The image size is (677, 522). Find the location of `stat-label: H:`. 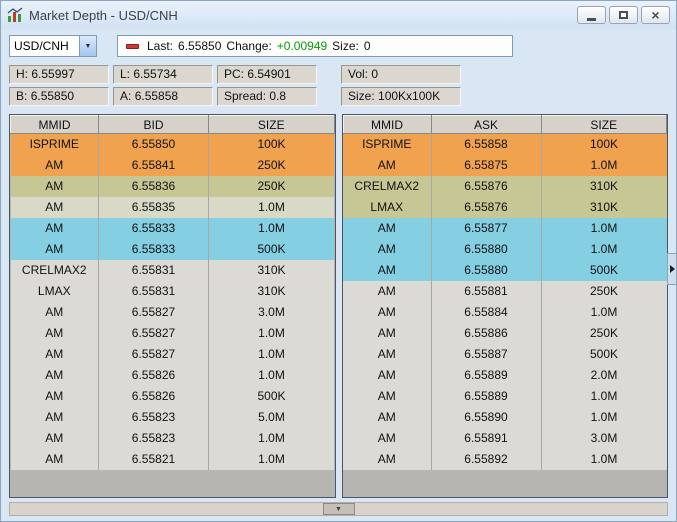

stat-label: H: is located at coordinates (22, 74).